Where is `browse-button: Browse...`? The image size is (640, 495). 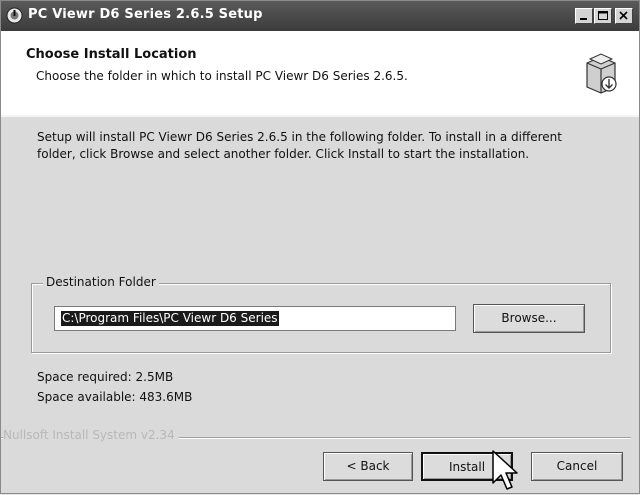
browse-button: Browse... is located at coordinates (529, 318).